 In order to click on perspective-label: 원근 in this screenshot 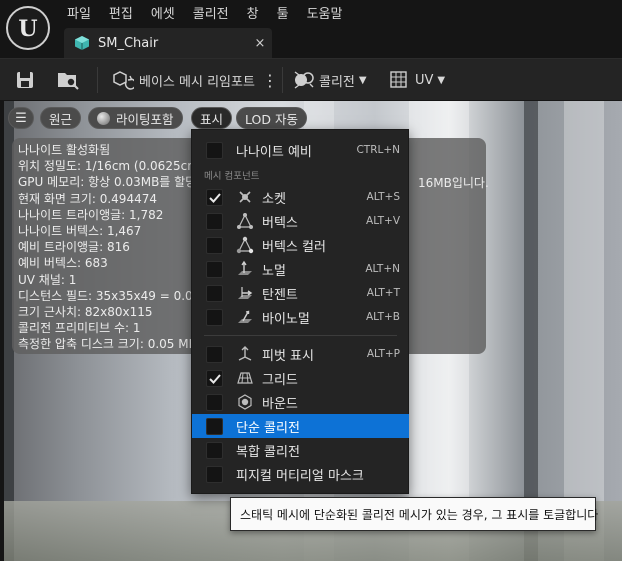, I will do `click(61, 119)`.